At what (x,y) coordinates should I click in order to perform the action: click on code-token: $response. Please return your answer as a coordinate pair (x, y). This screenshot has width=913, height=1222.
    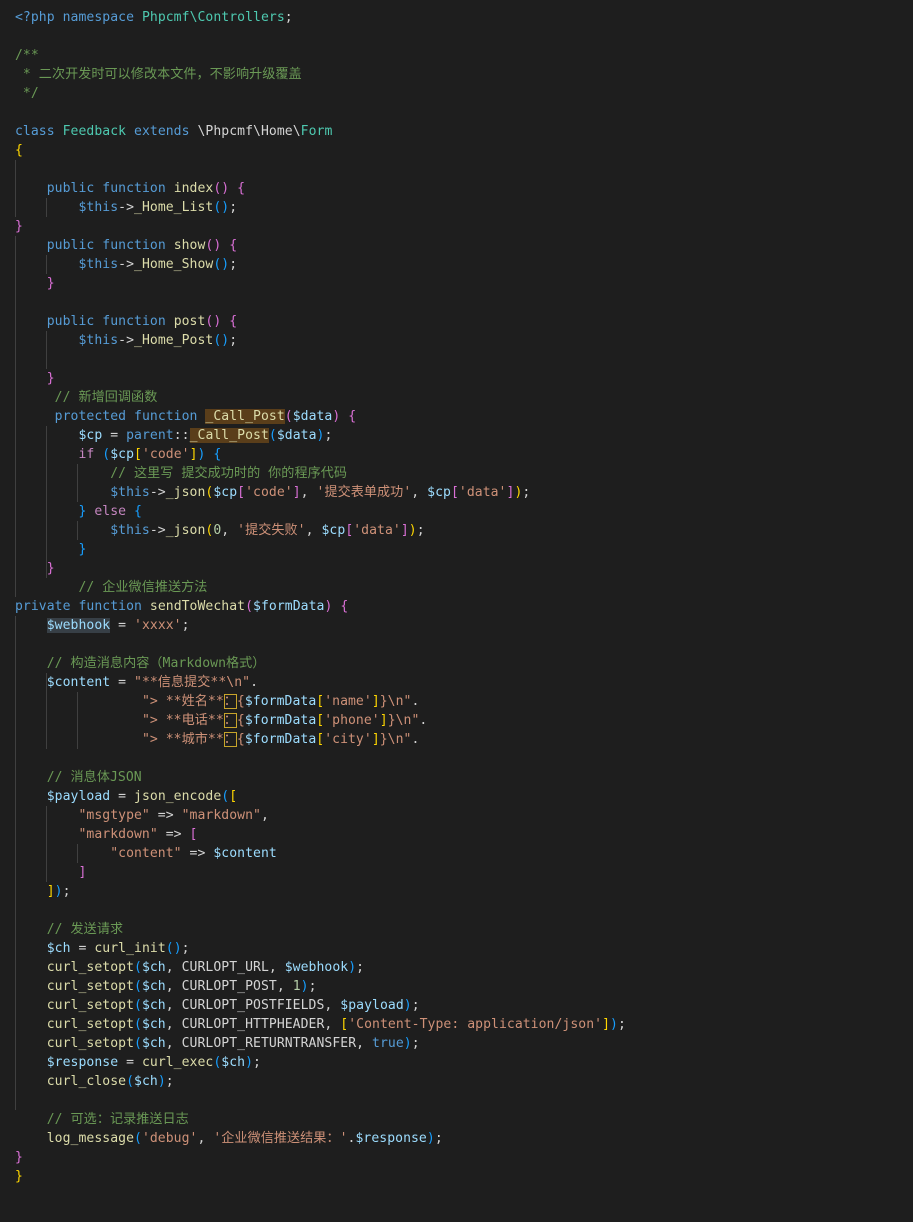
    Looking at the image, I should click on (391, 1138).